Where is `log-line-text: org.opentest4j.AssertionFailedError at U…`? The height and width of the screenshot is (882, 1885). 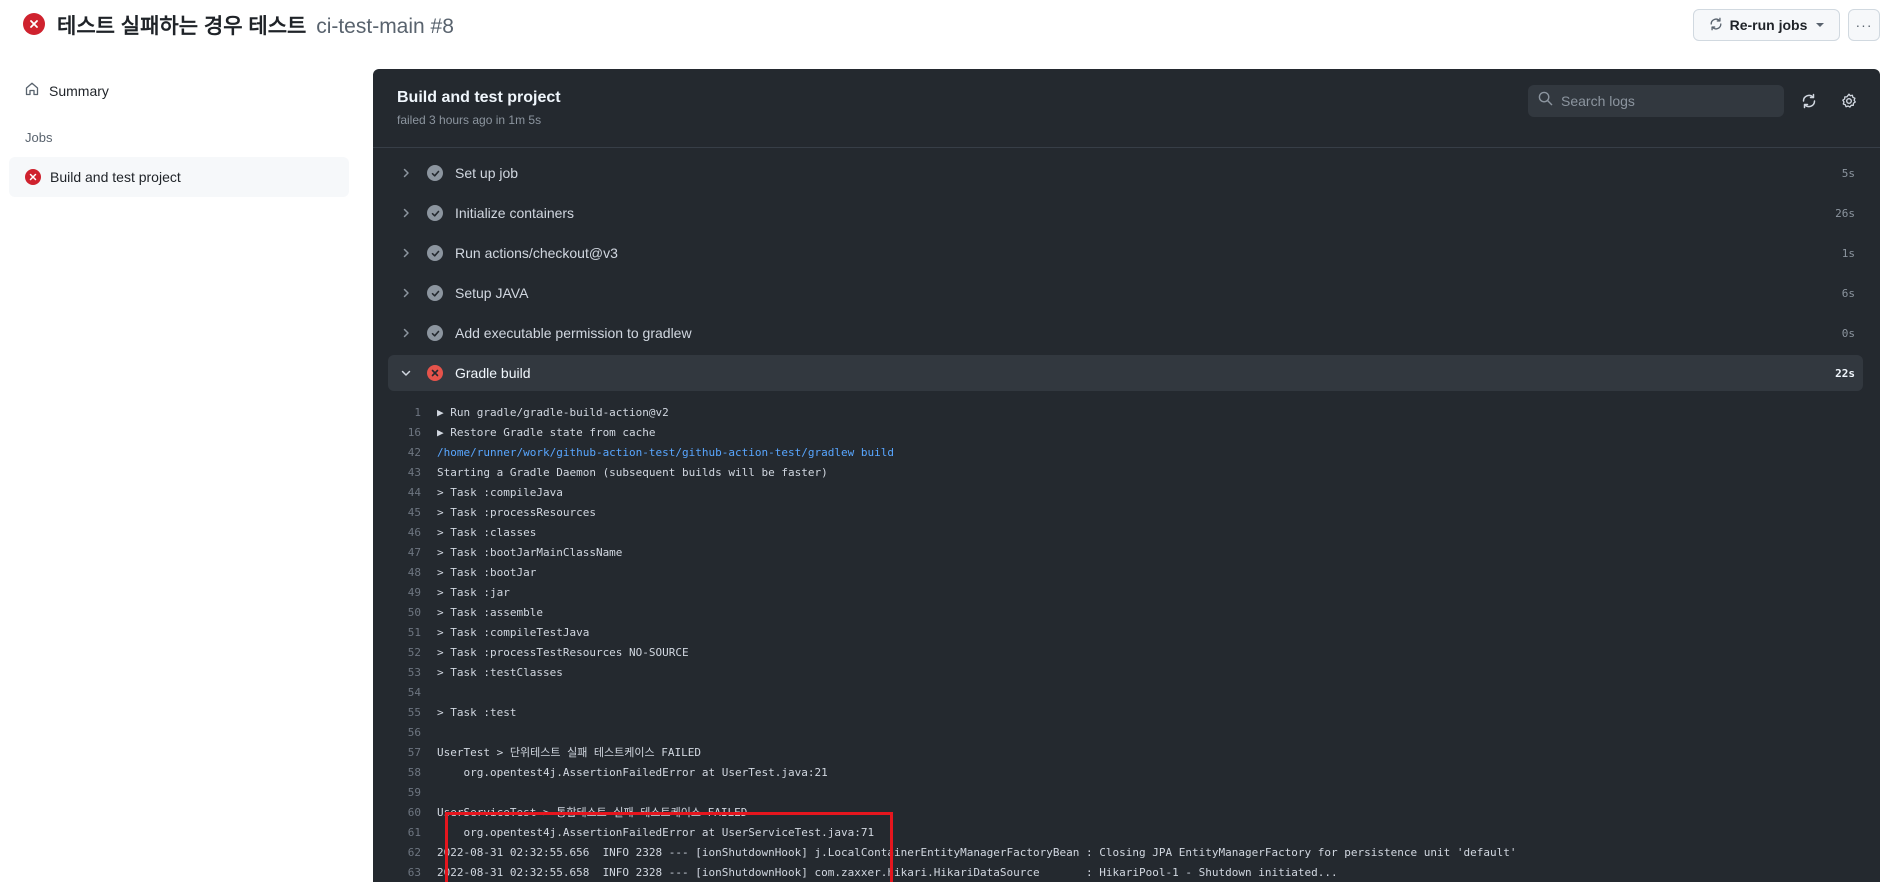
log-line-text: org.opentest4j.AssertionFailedError at U… is located at coordinates (632, 772).